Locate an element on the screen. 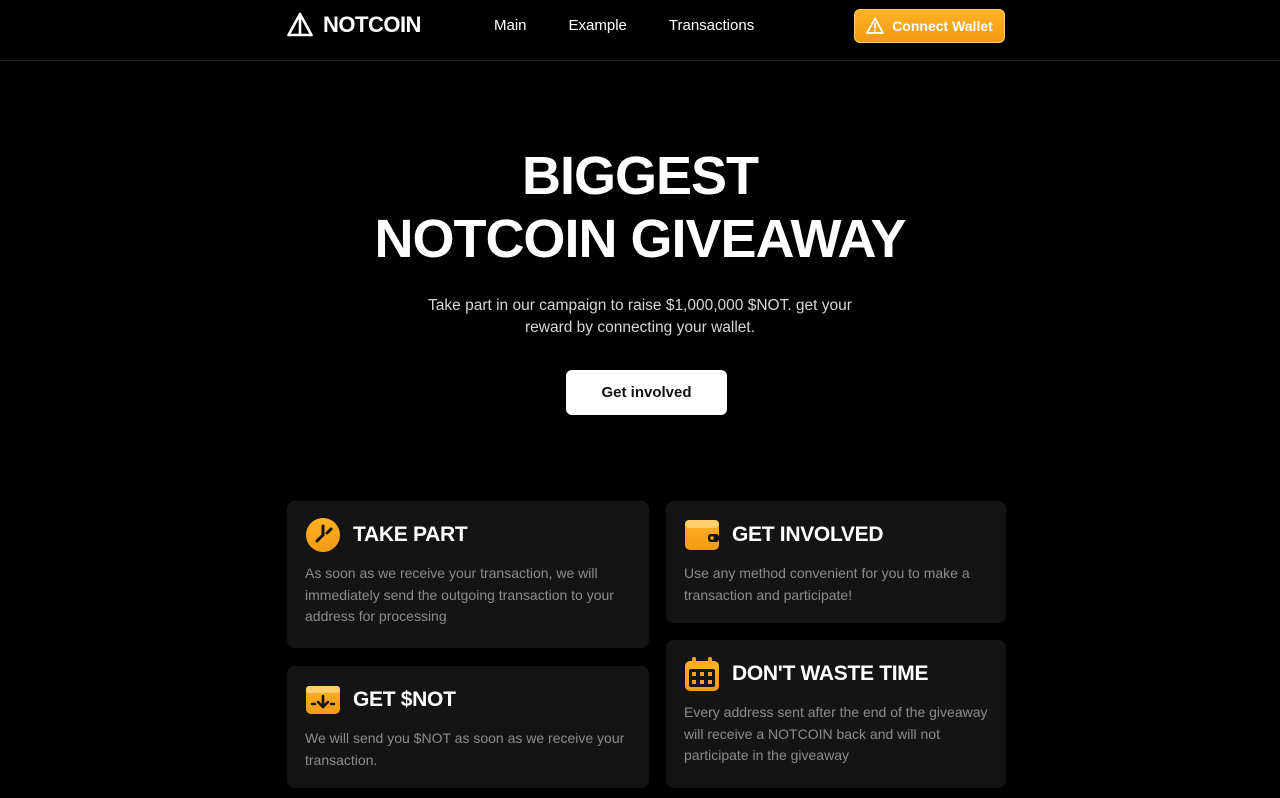 Image resolution: width=1280 pixels, height=798 pixels. calendar-icon is located at coordinates (702, 674).